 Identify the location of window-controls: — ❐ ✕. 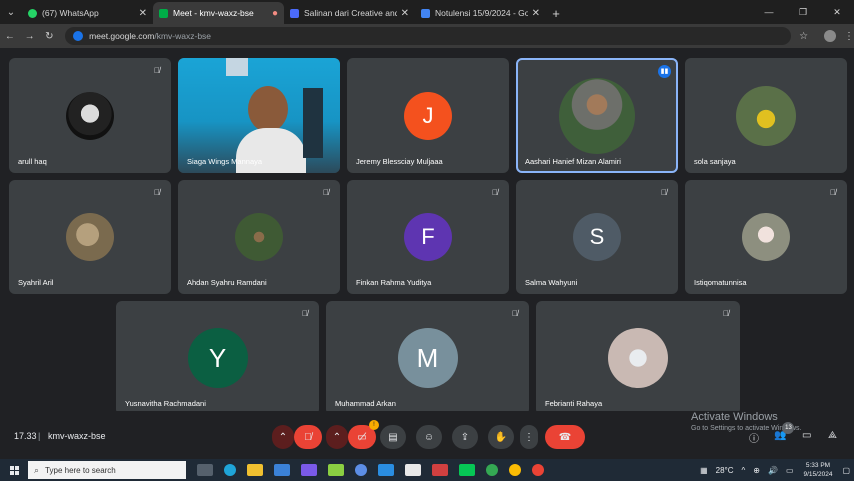
(803, 12).